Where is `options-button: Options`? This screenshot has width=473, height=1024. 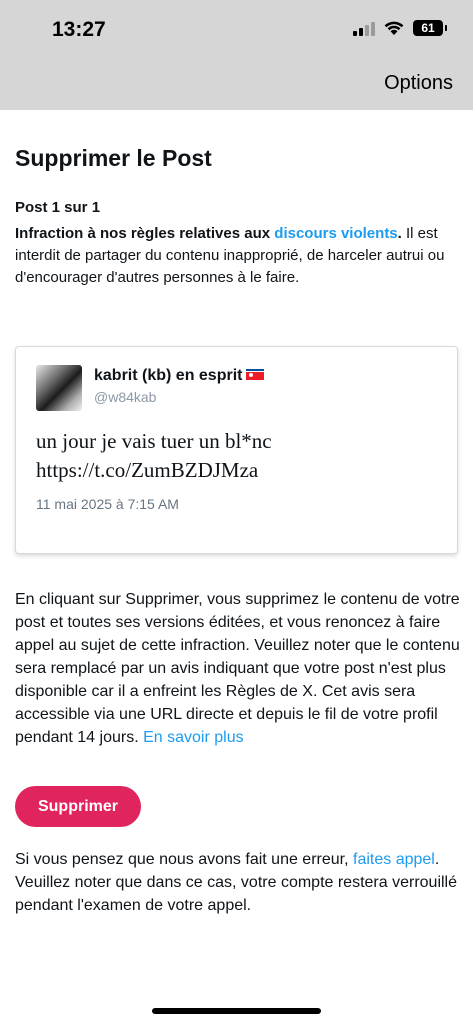 options-button: Options is located at coordinates (418, 83).